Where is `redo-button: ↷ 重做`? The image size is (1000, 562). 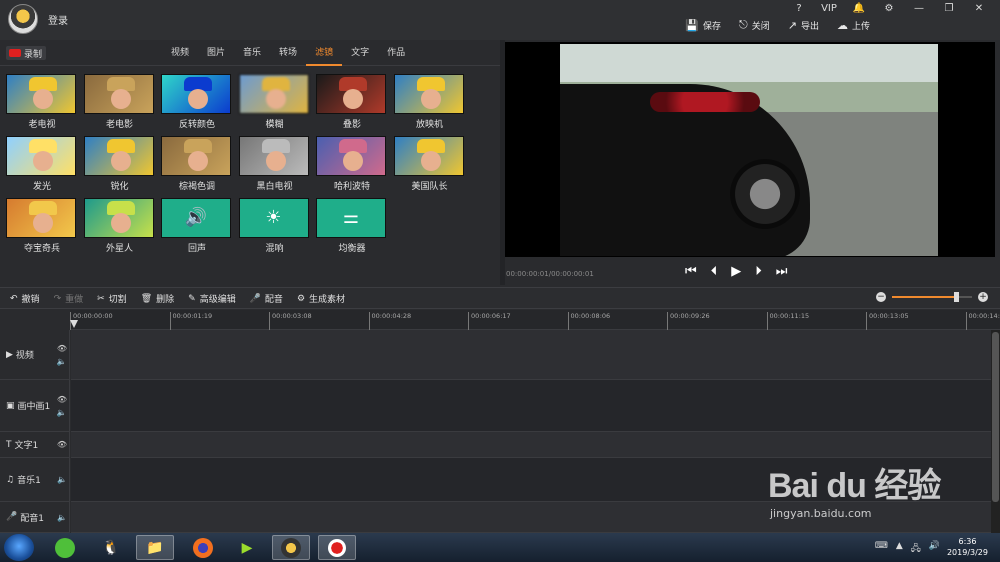
redo-button: ↷ 重做 is located at coordinates (69, 299).